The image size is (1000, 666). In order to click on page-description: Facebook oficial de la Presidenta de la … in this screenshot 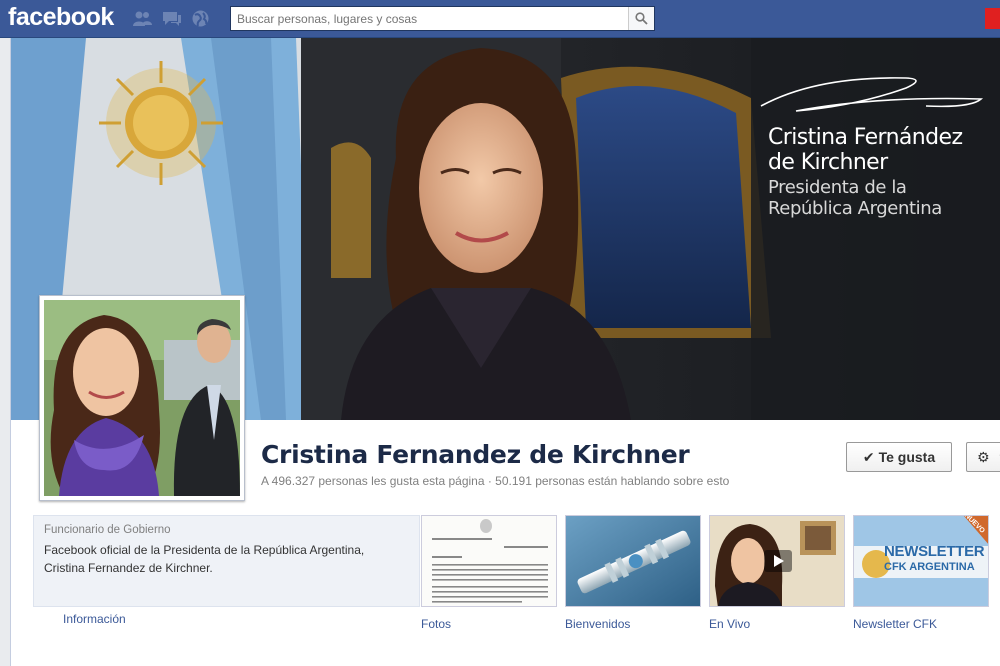, I will do `click(226, 559)`.